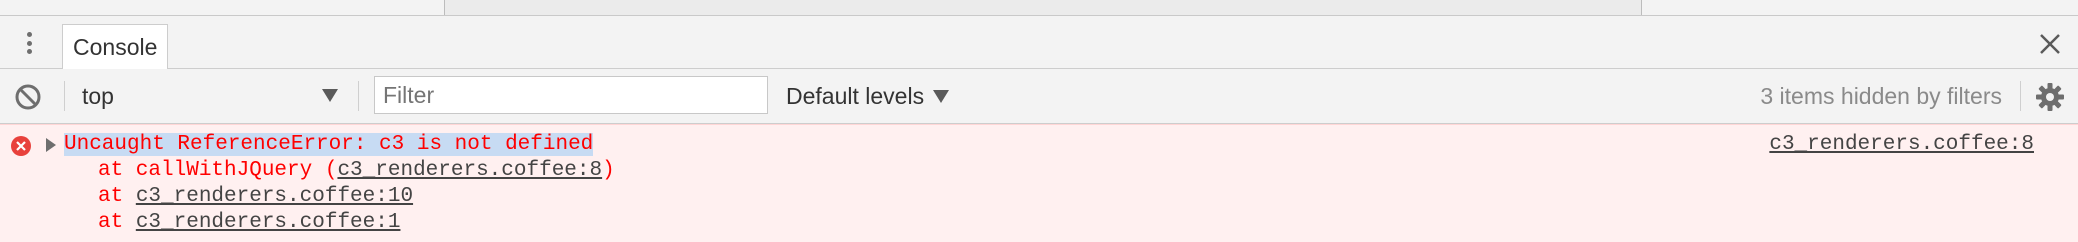 This screenshot has height=242, width=2078. Describe the element at coordinates (28, 97) in the screenshot. I see `clear-console-icon` at that location.